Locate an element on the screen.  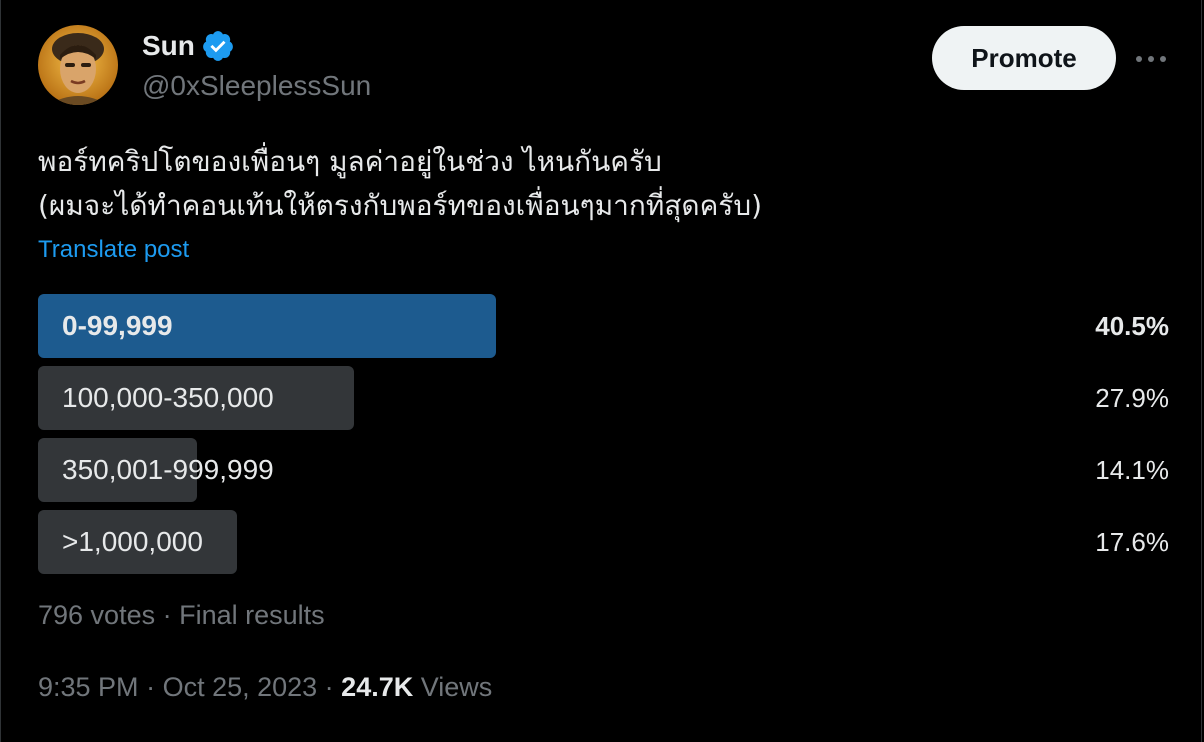
poll-option-percent: 14.1% is located at coordinates (1132, 469).